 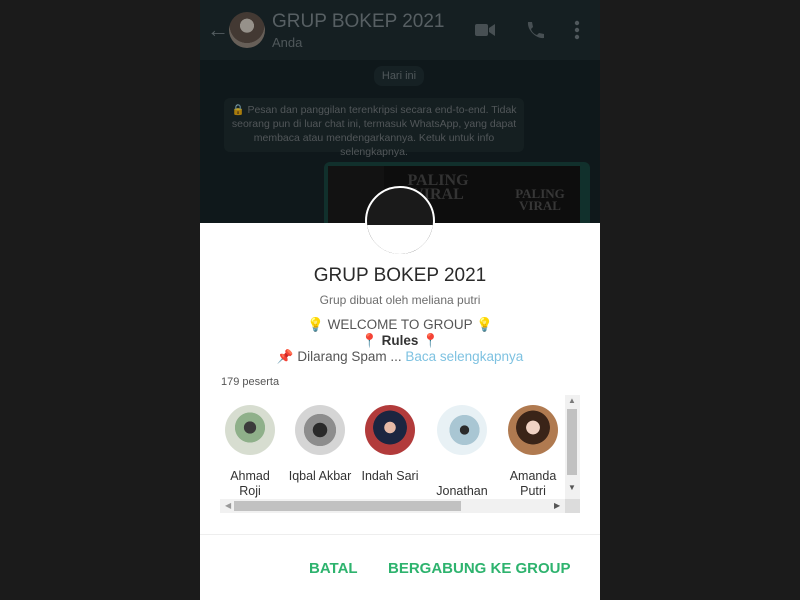 What do you see at coordinates (400, 221) in the screenshot?
I see `group-avatar` at bounding box center [400, 221].